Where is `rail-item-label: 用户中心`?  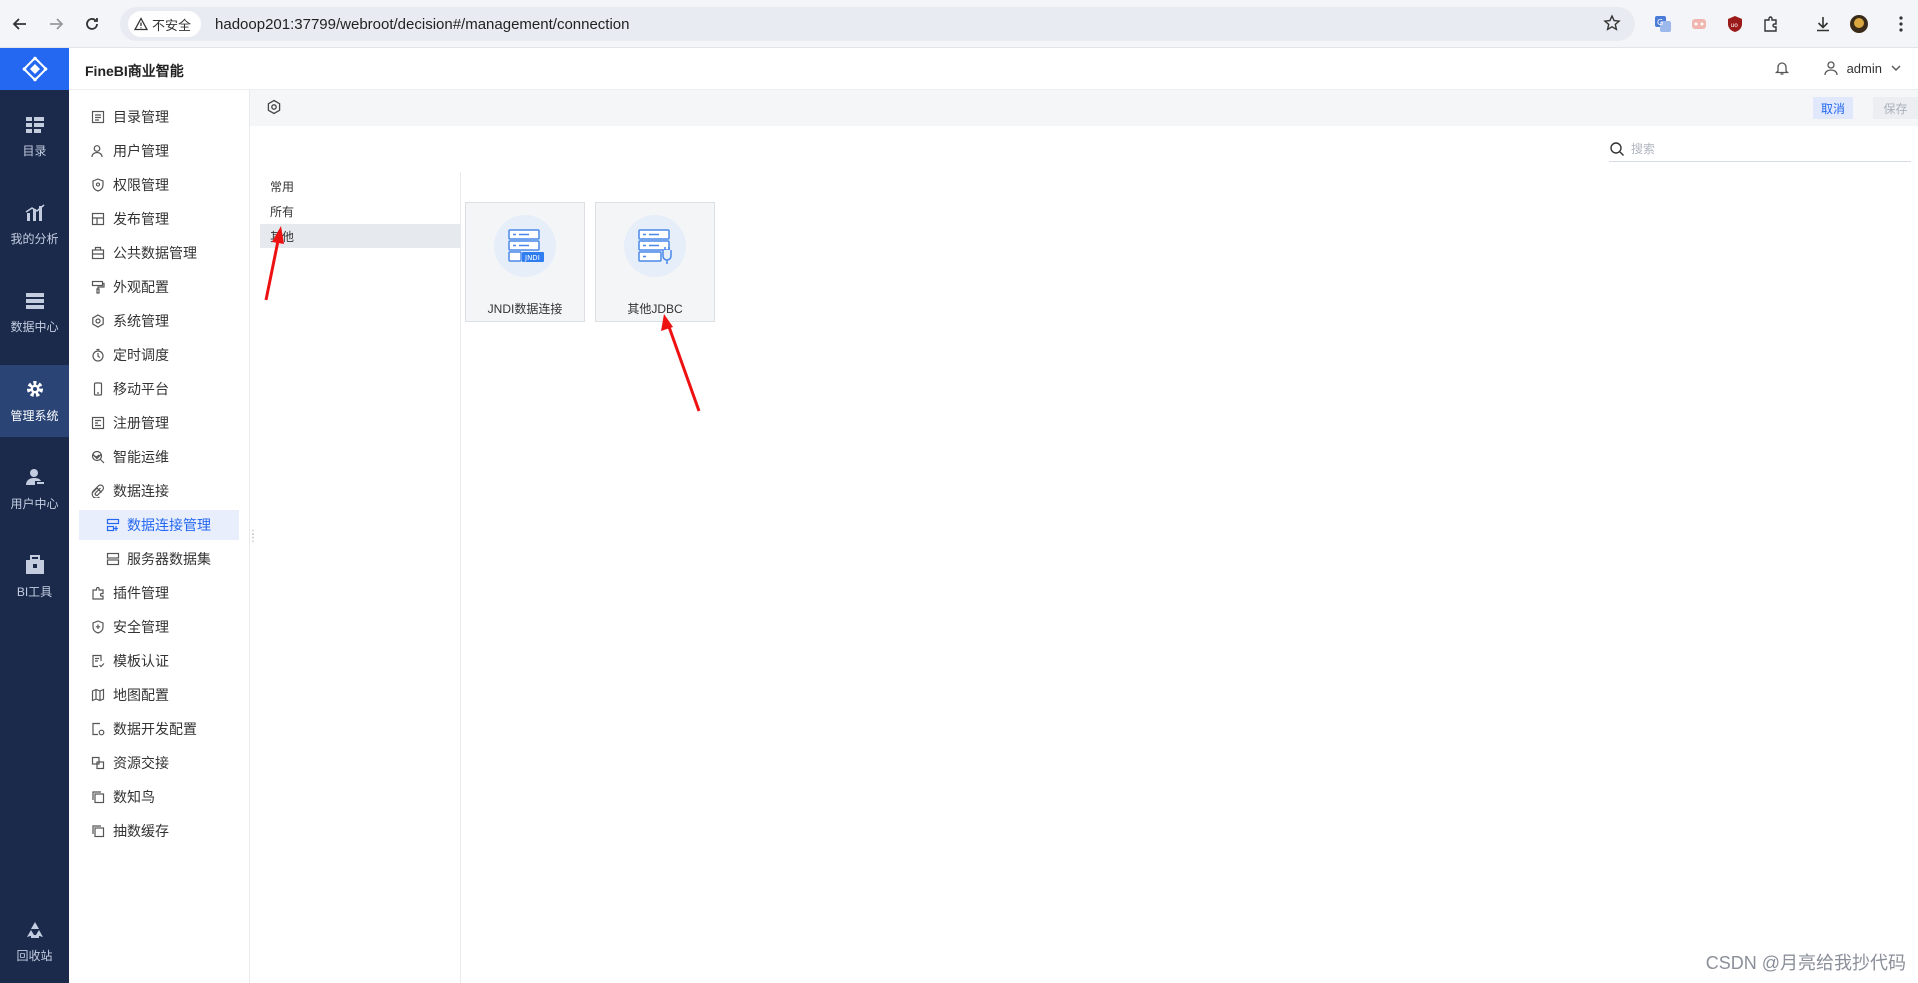
rail-item-label: 用户中心 is located at coordinates (34, 503).